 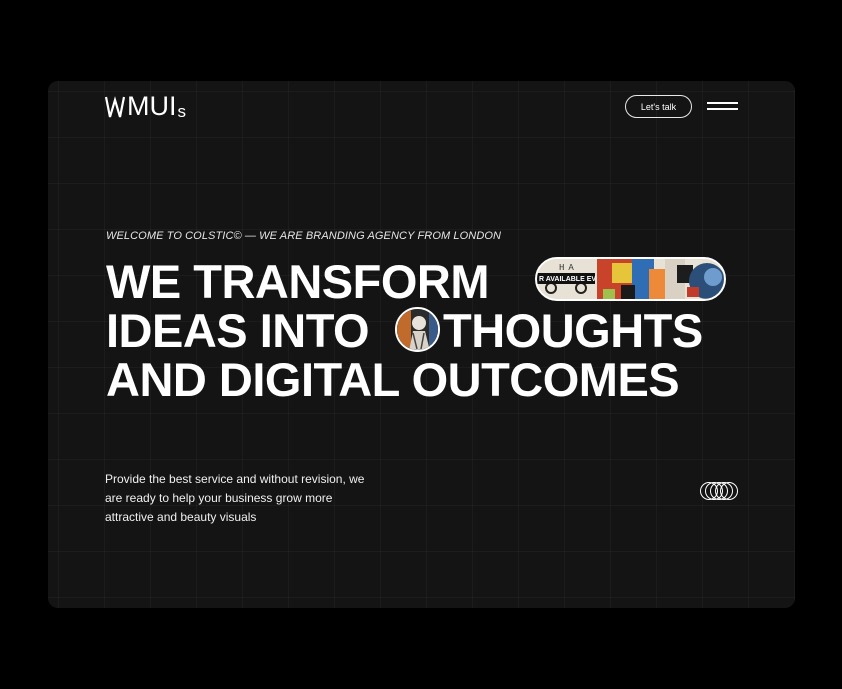 What do you see at coordinates (567, 279) in the screenshot?
I see `pill-caption: R AVAILABLE EV` at bounding box center [567, 279].